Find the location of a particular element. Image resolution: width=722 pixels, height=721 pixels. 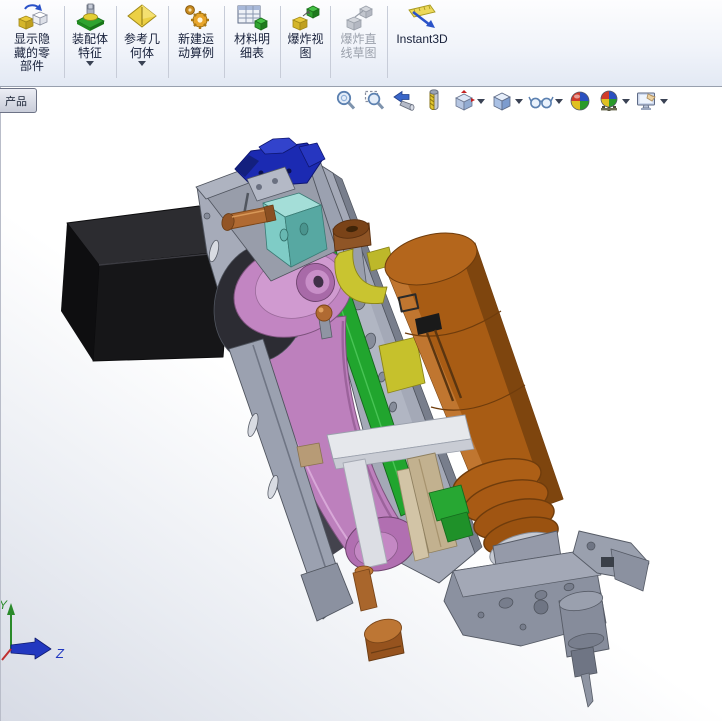

apply-scene-button is located at coordinates (613, 101).